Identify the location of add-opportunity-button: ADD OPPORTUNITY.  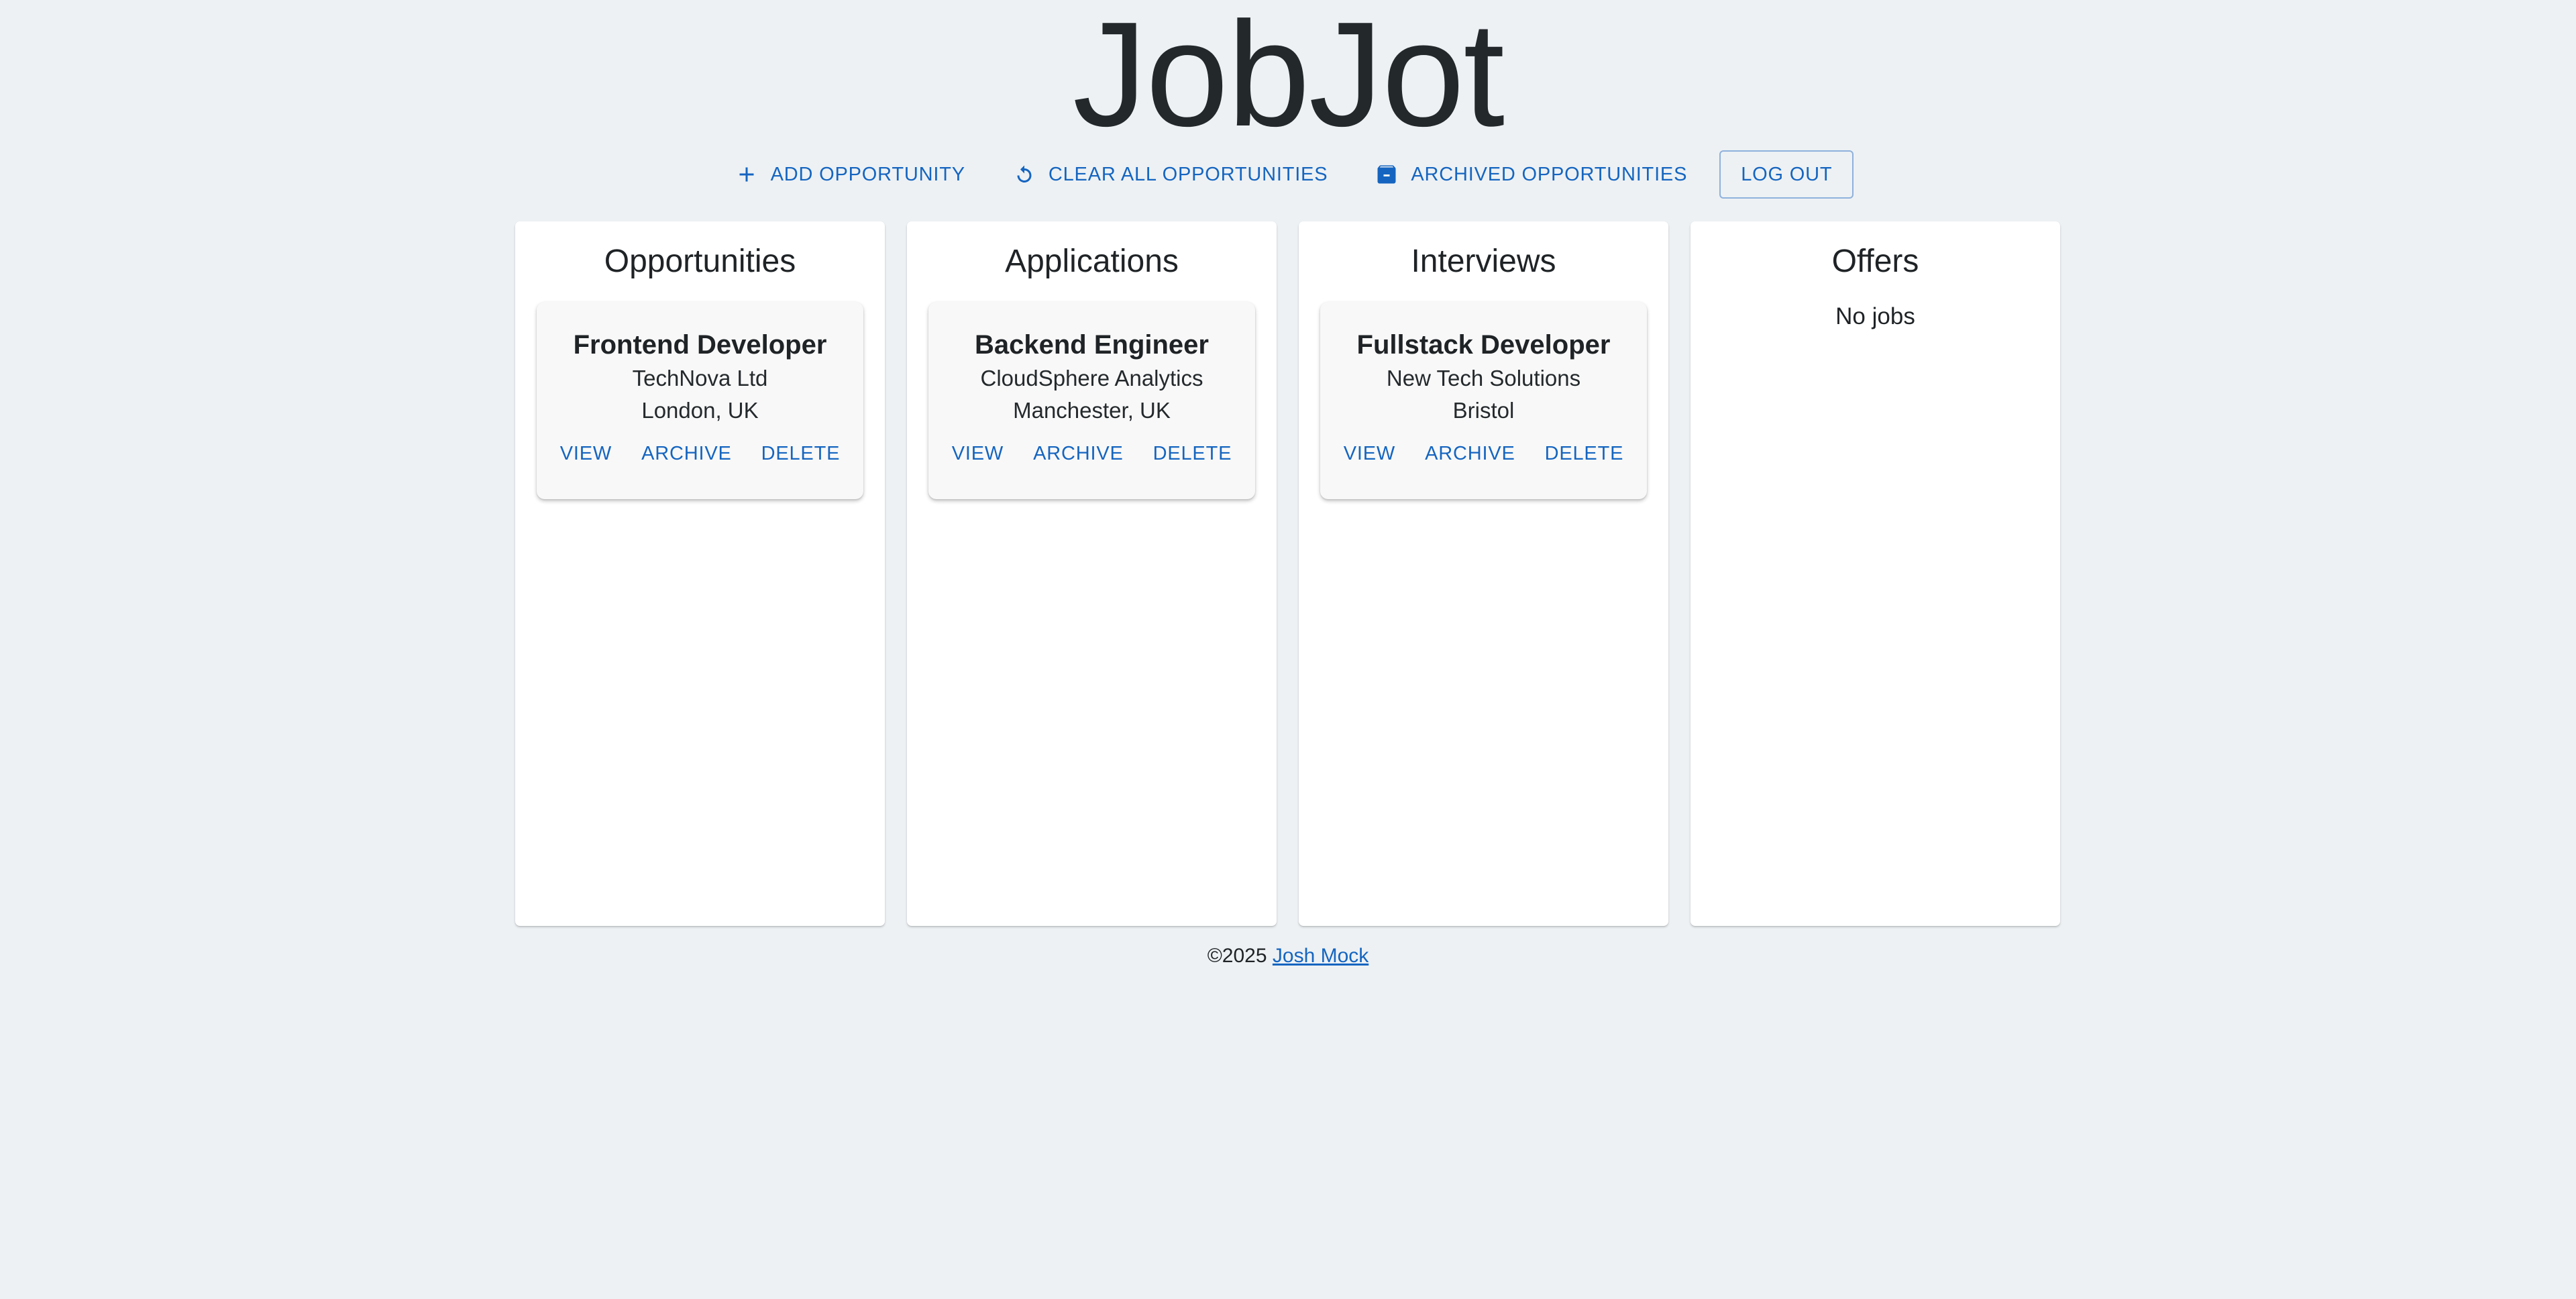
(850, 174).